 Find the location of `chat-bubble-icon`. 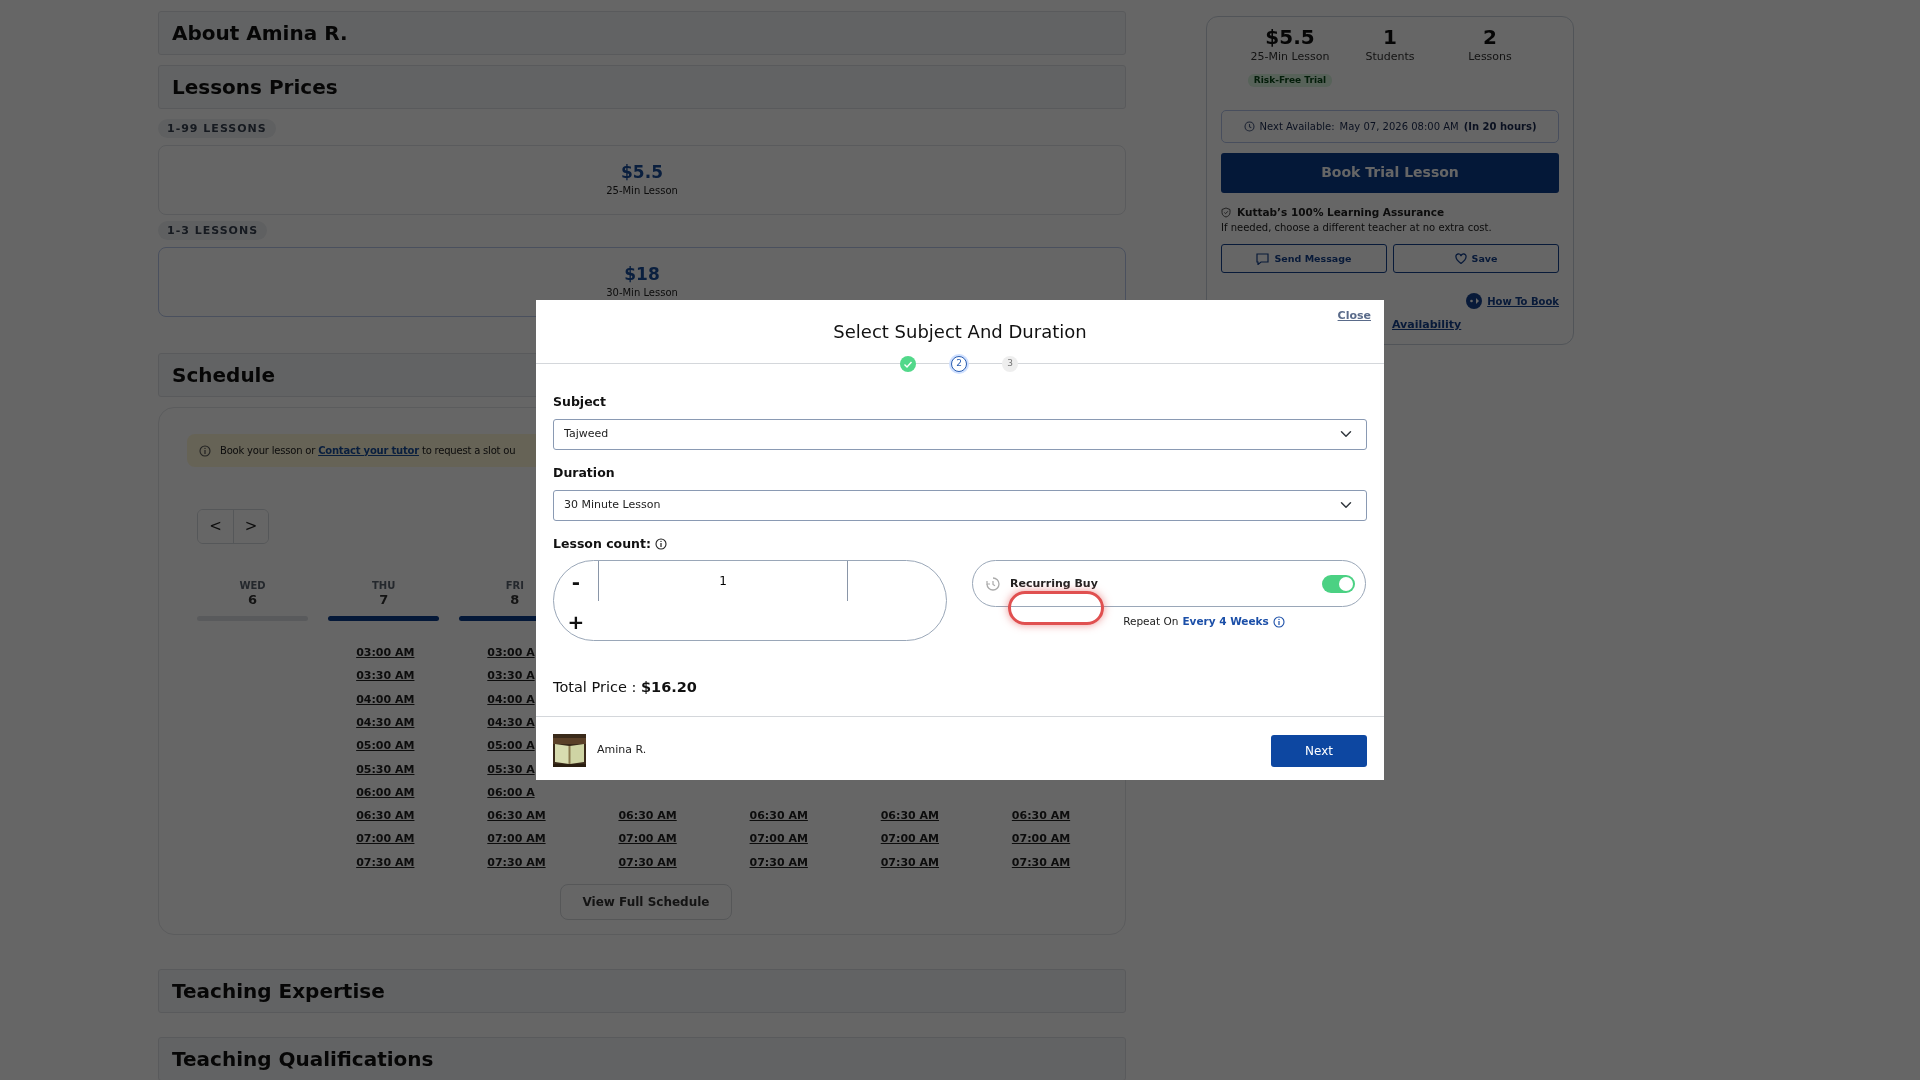

chat-bubble-icon is located at coordinates (1263, 258).